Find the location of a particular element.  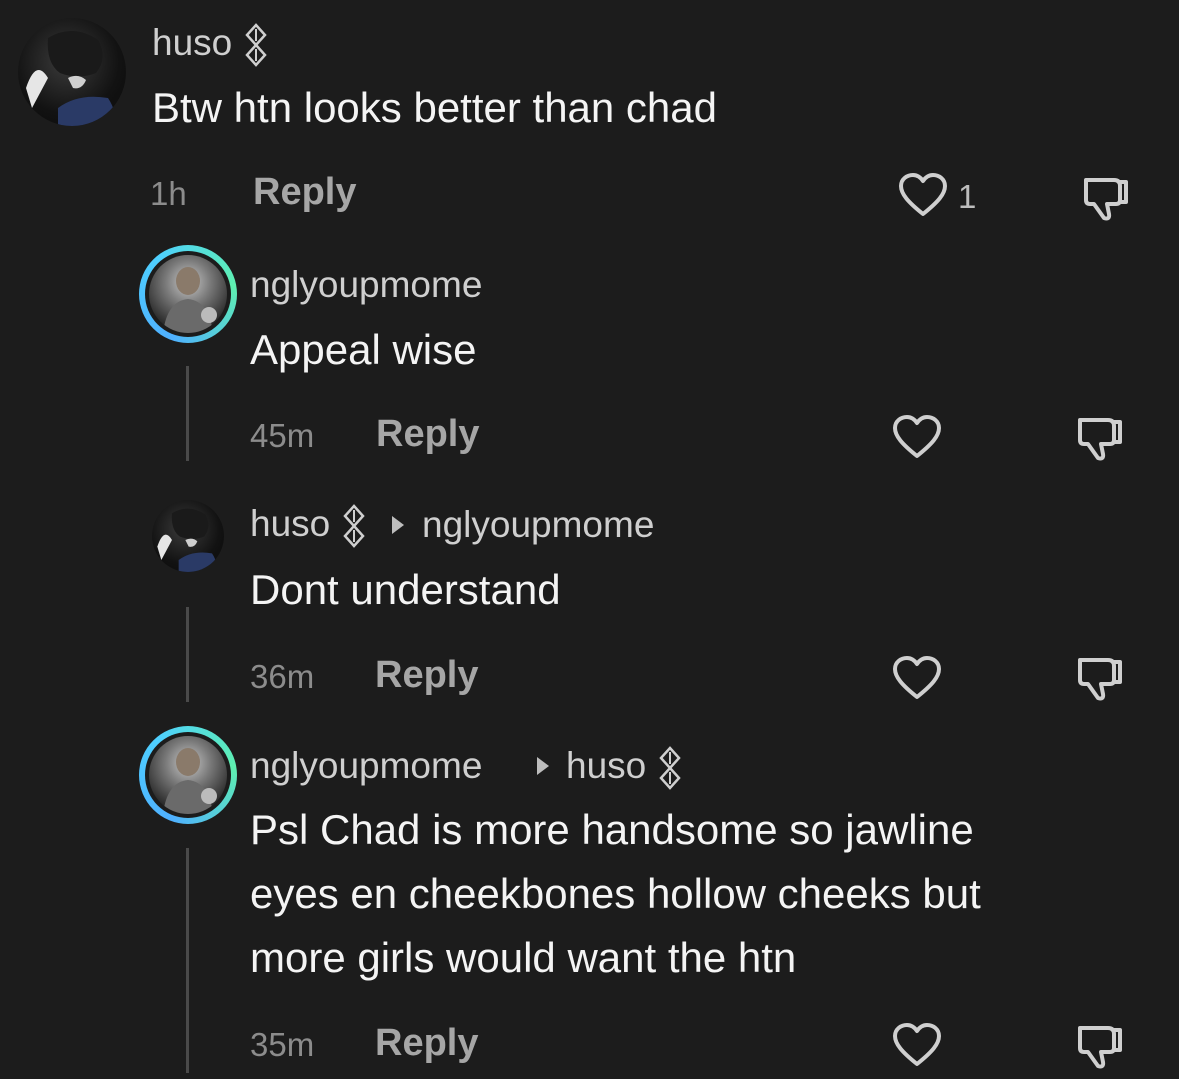

like-count: 1 is located at coordinates (967, 196).